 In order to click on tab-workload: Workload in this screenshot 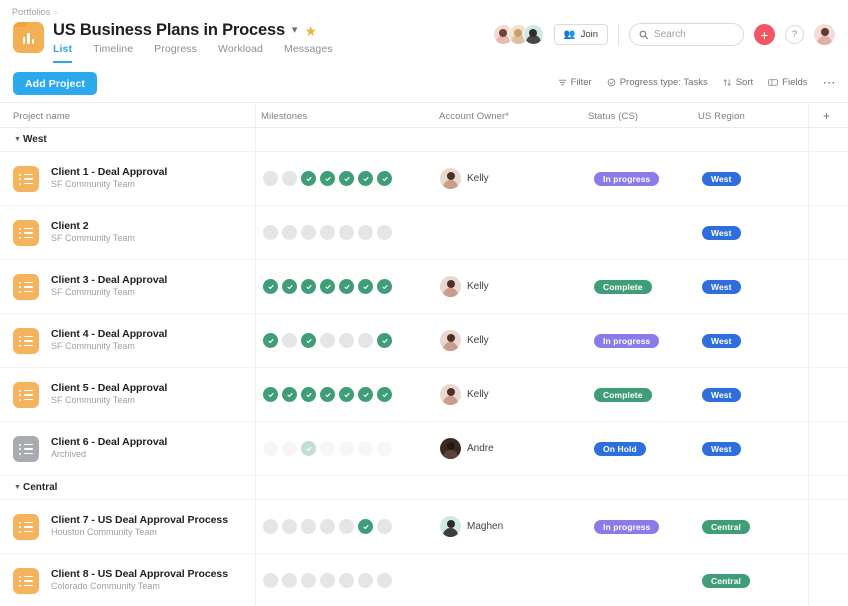, I will do `click(240, 53)`.